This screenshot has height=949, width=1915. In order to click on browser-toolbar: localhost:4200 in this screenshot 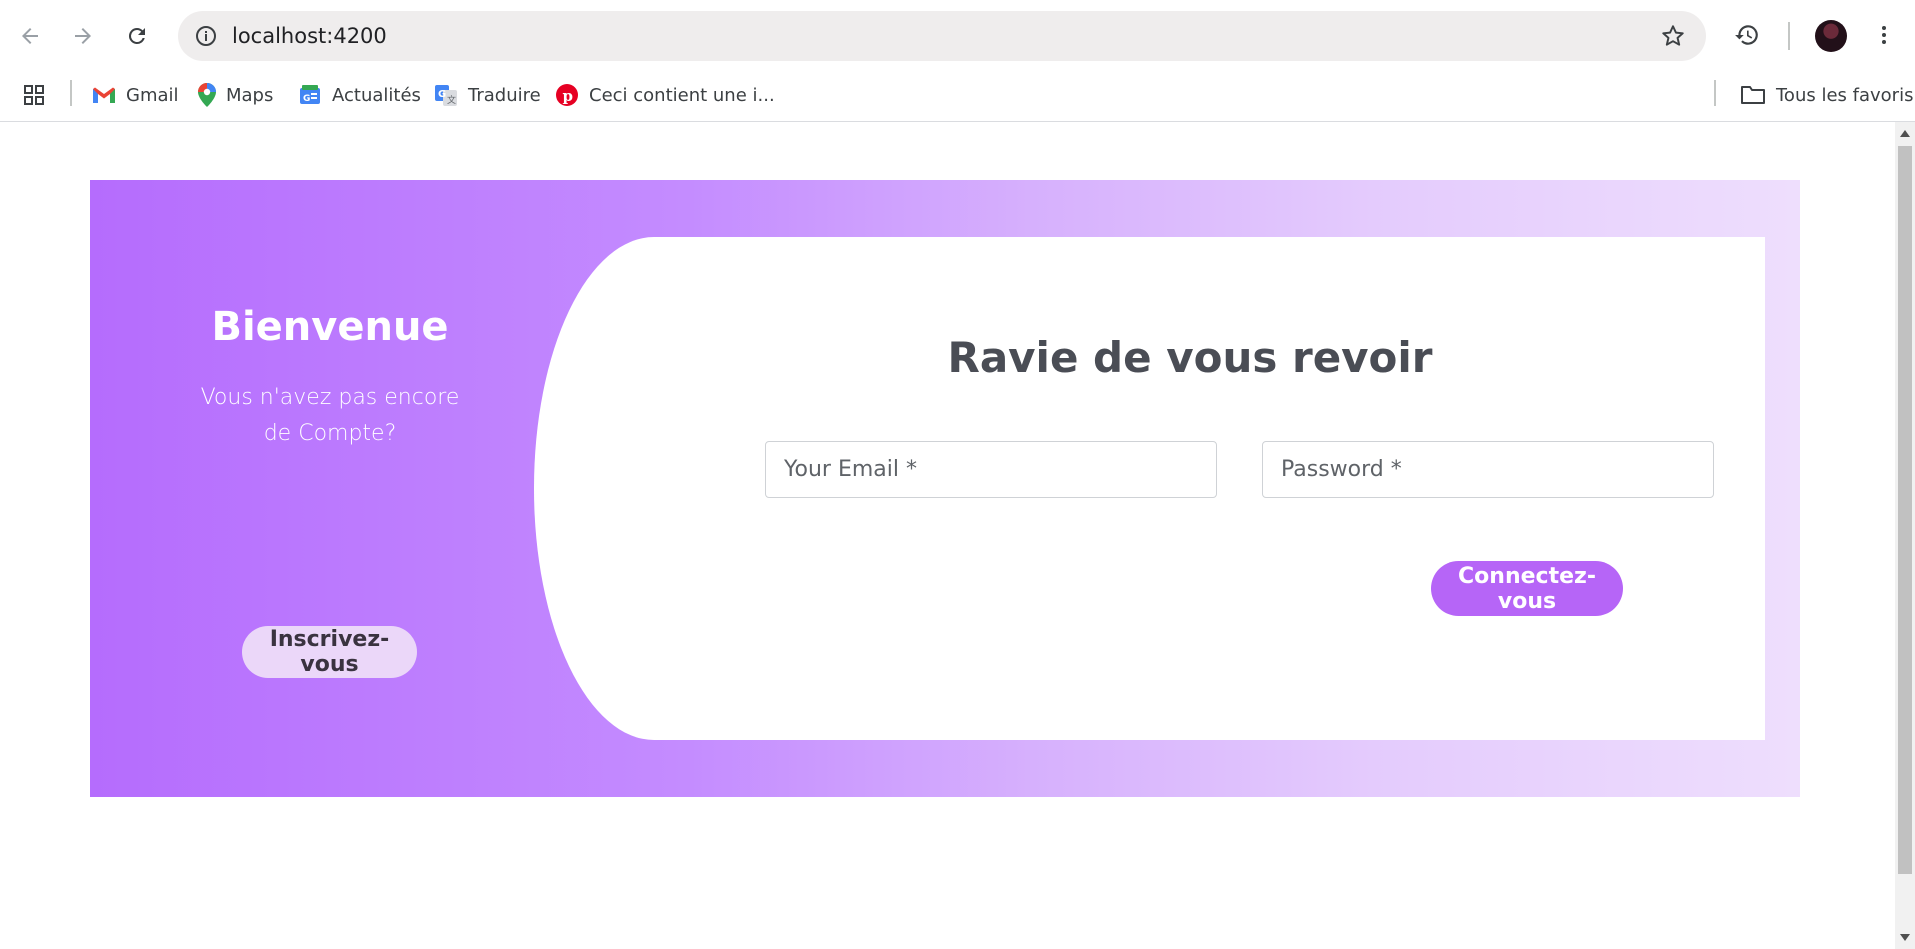, I will do `click(957, 35)`.